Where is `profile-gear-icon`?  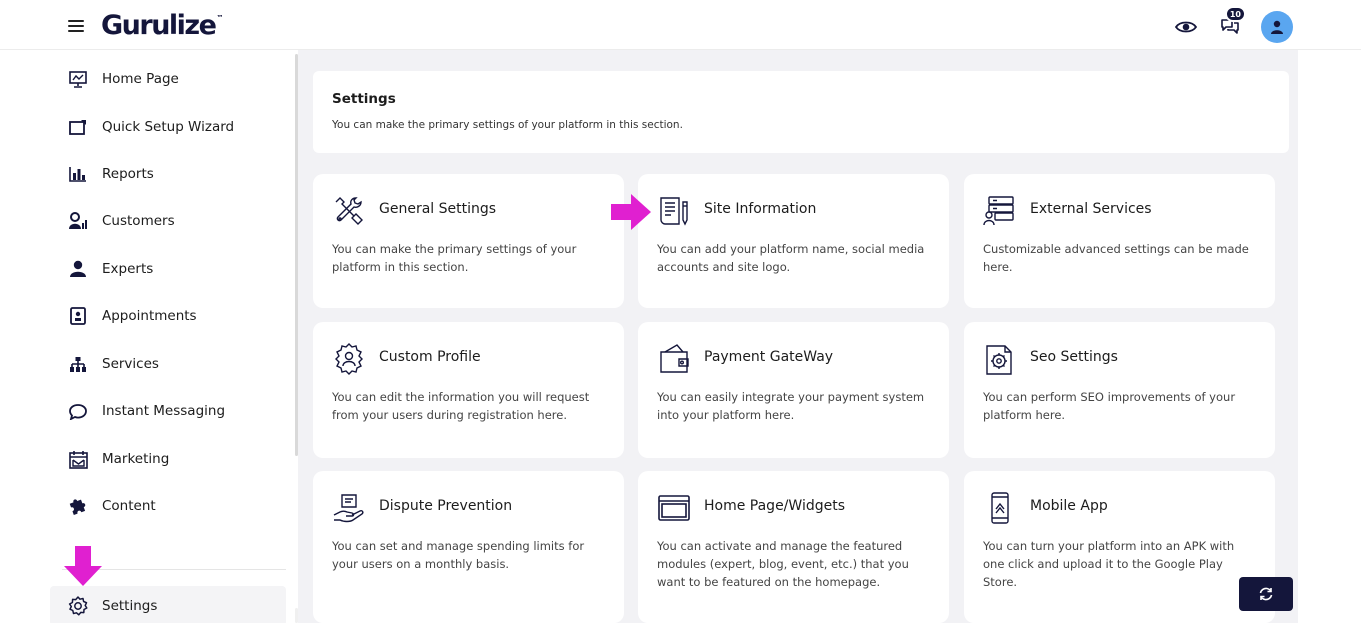
profile-gear-icon is located at coordinates (349, 359).